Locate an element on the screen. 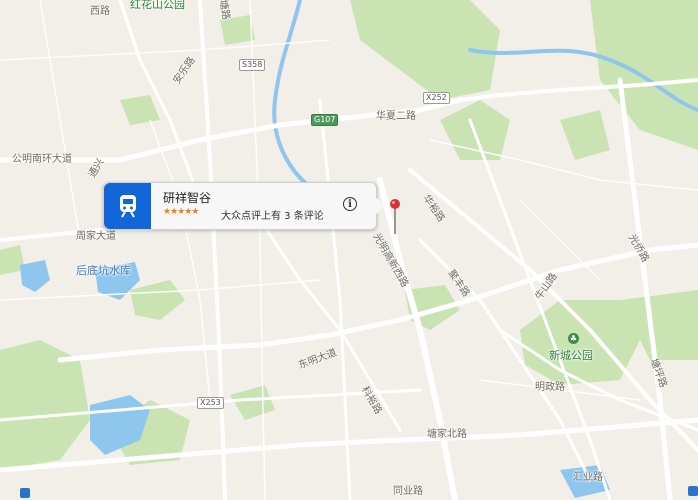 This screenshot has width=698, height=500. highway-shield-small: G107 is located at coordinates (325, 120).